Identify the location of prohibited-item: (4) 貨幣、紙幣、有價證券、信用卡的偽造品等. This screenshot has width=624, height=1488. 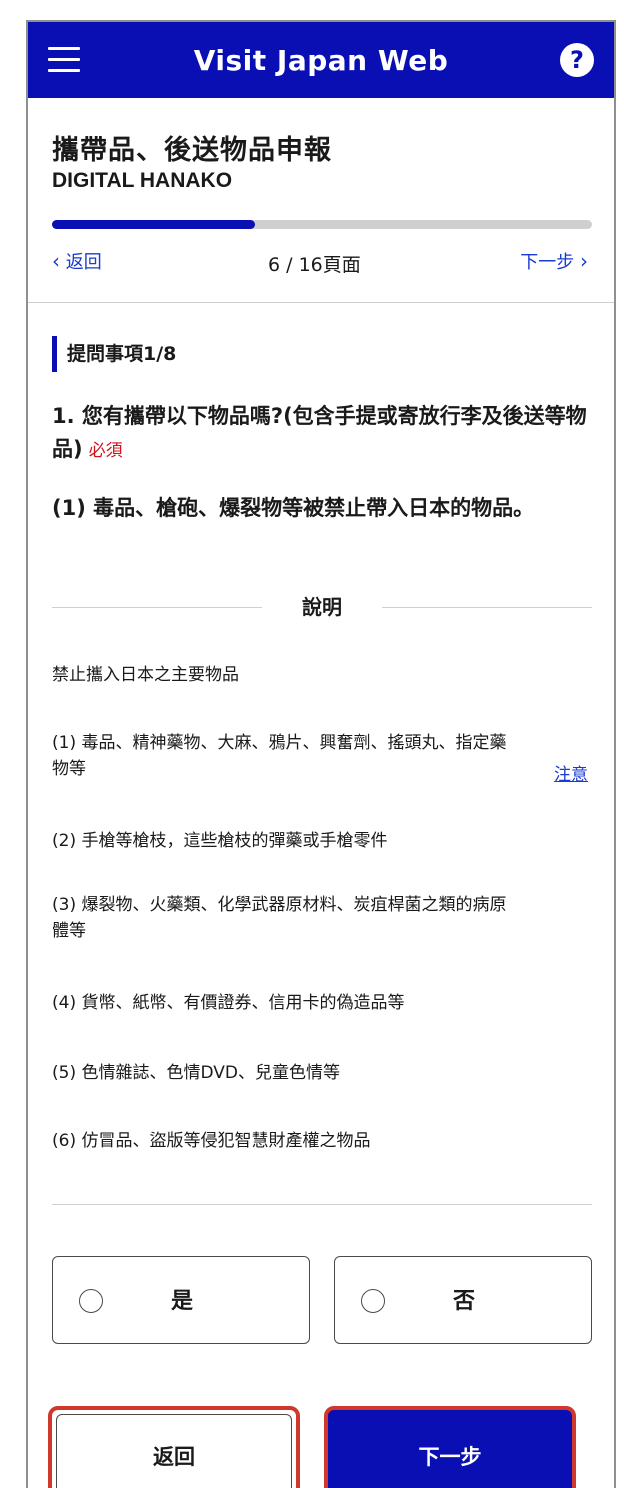
(228, 1003).